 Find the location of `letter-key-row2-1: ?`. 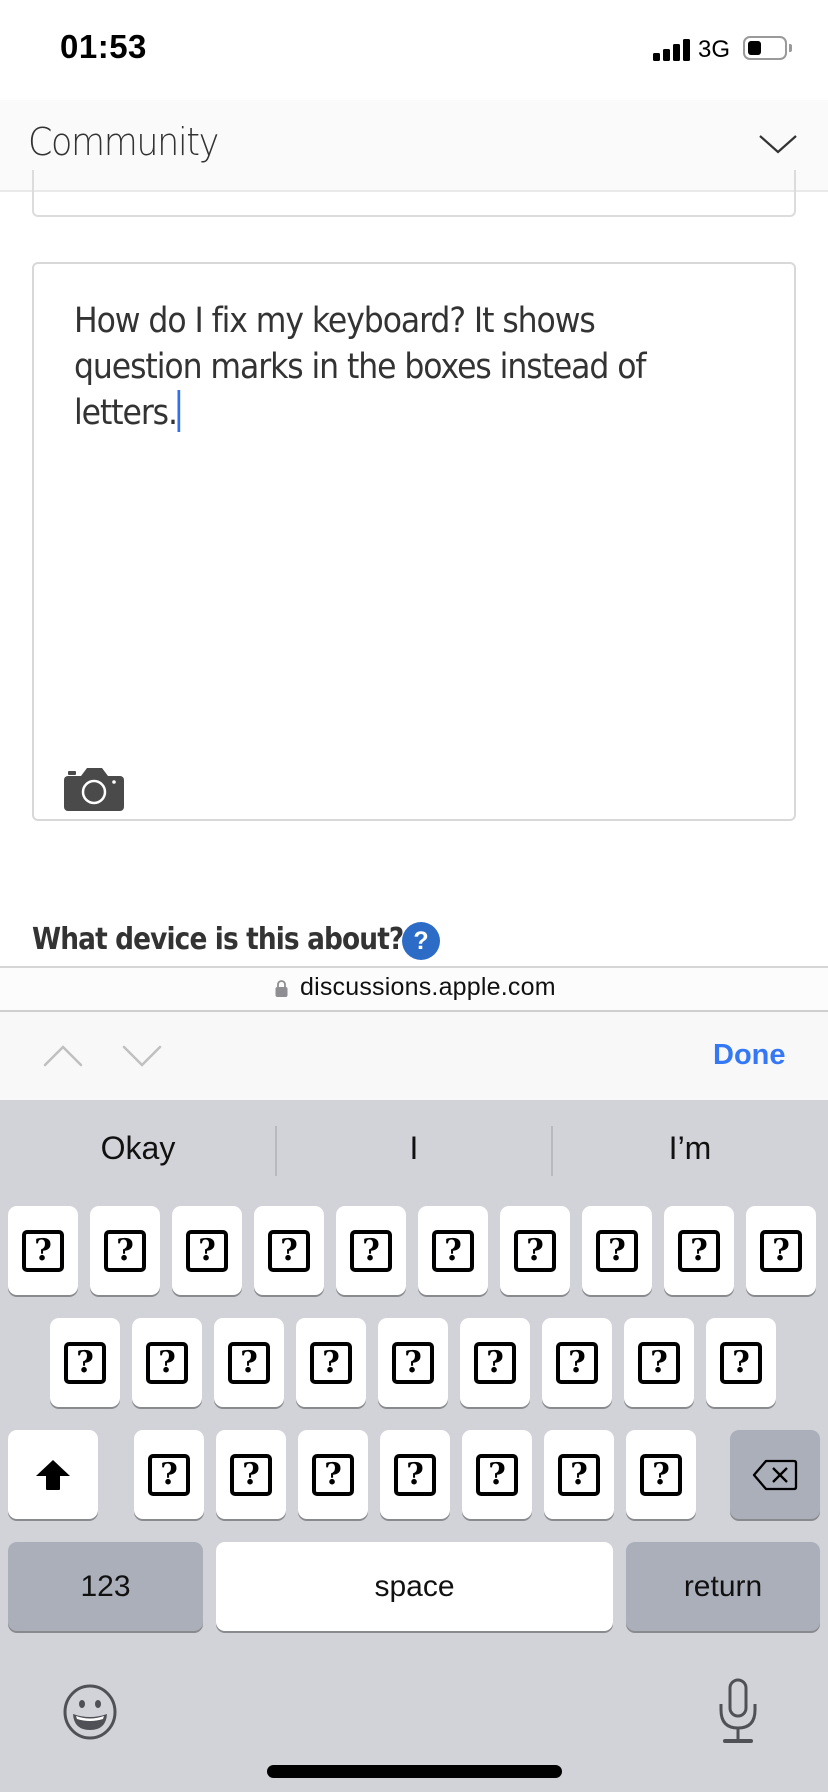

letter-key-row2-1: ? is located at coordinates (85, 1362).